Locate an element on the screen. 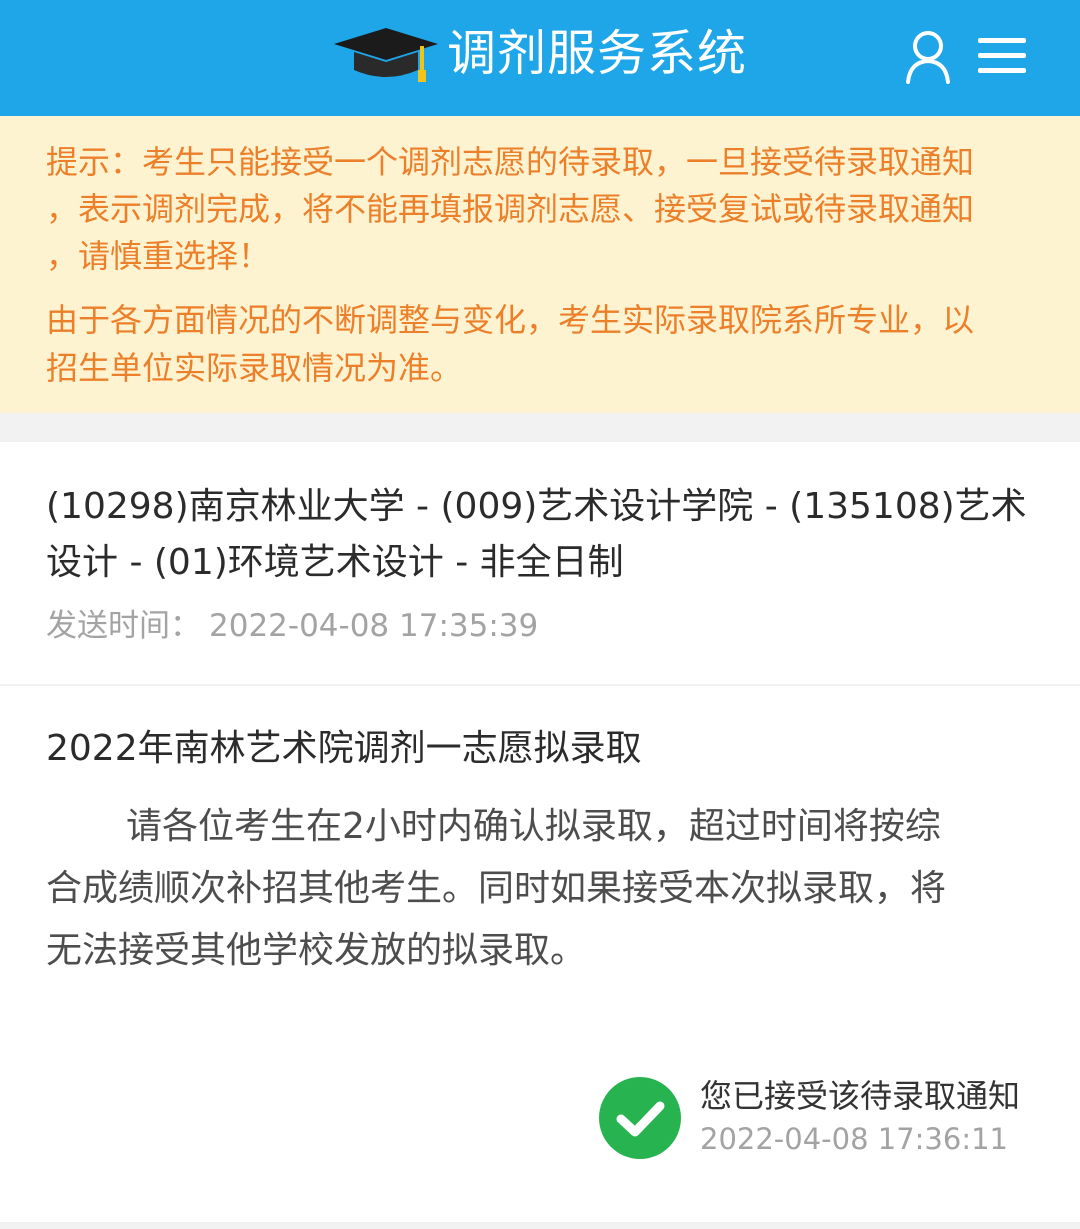 The height and width of the screenshot is (1229, 1080). sent-time-label: 发送时间： is located at coordinates (123, 626).